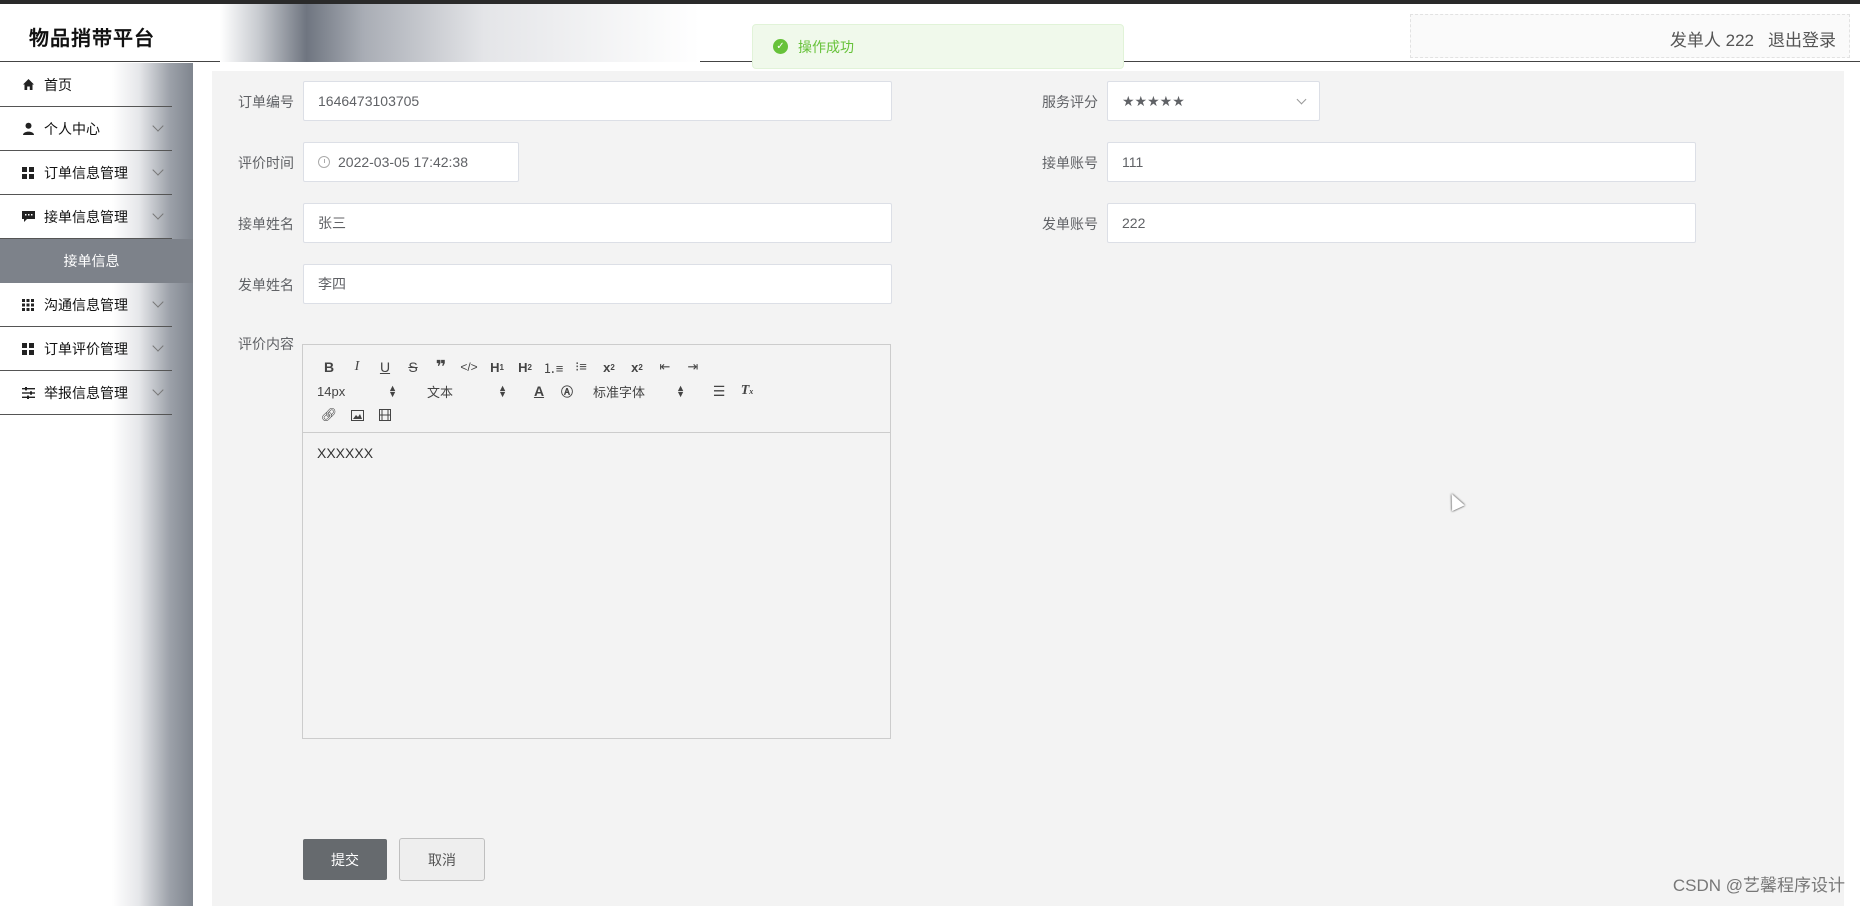 The height and width of the screenshot is (906, 1860). What do you see at coordinates (266, 344) in the screenshot?
I see `content-label: 评价内容` at bounding box center [266, 344].